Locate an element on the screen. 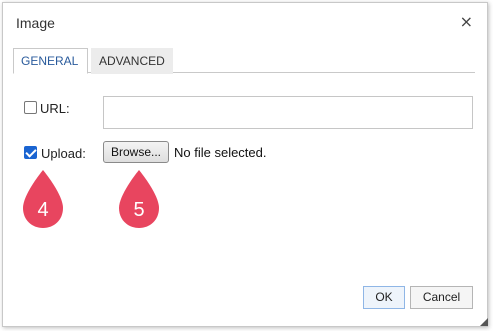  url-label: URL: is located at coordinates (55, 108).